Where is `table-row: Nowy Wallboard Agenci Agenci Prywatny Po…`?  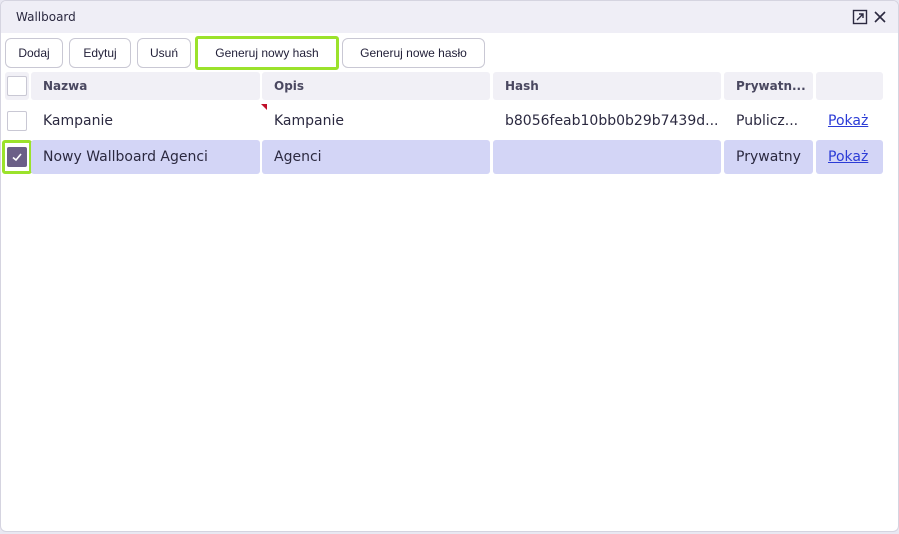 table-row: Nowy Wallboard Agenci Agenci Prywatny Po… is located at coordinates (449, 157).